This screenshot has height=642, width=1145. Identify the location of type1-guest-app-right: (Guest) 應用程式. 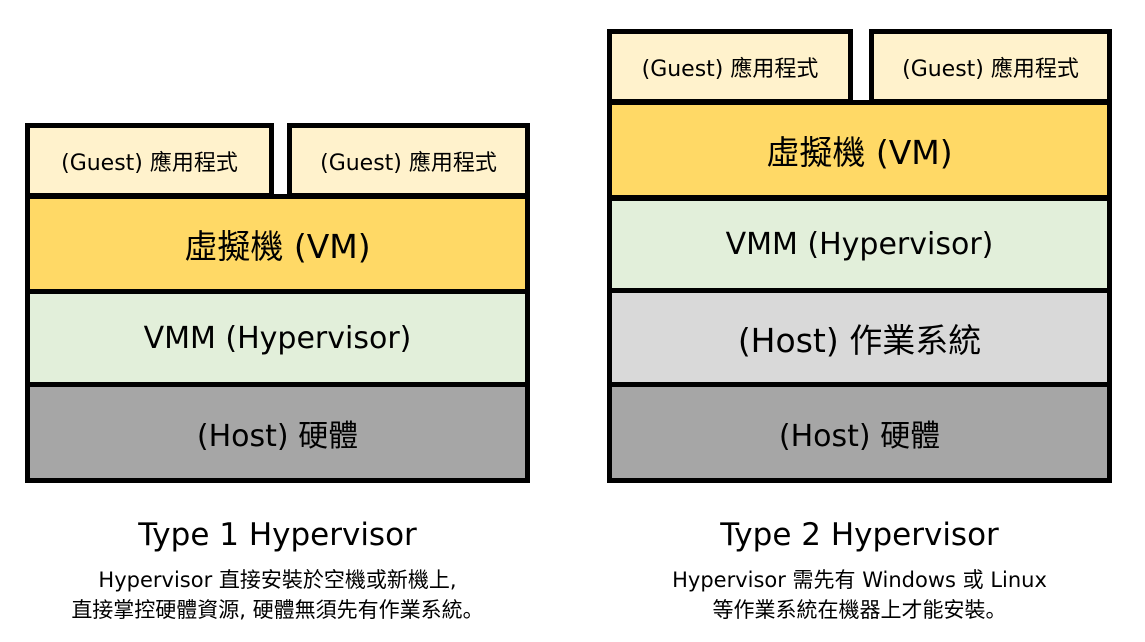
(408, 160).